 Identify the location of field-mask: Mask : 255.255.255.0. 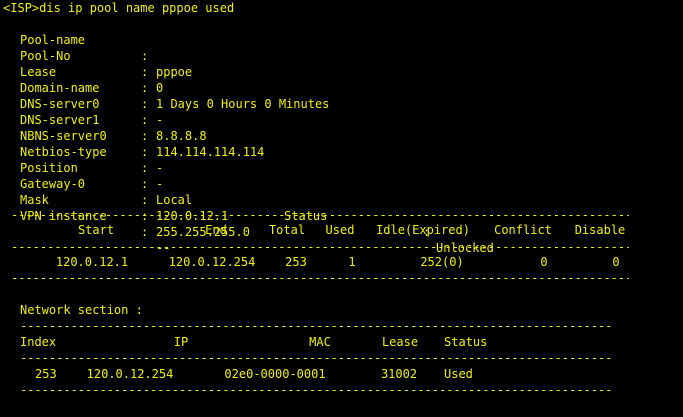
(340, 207).